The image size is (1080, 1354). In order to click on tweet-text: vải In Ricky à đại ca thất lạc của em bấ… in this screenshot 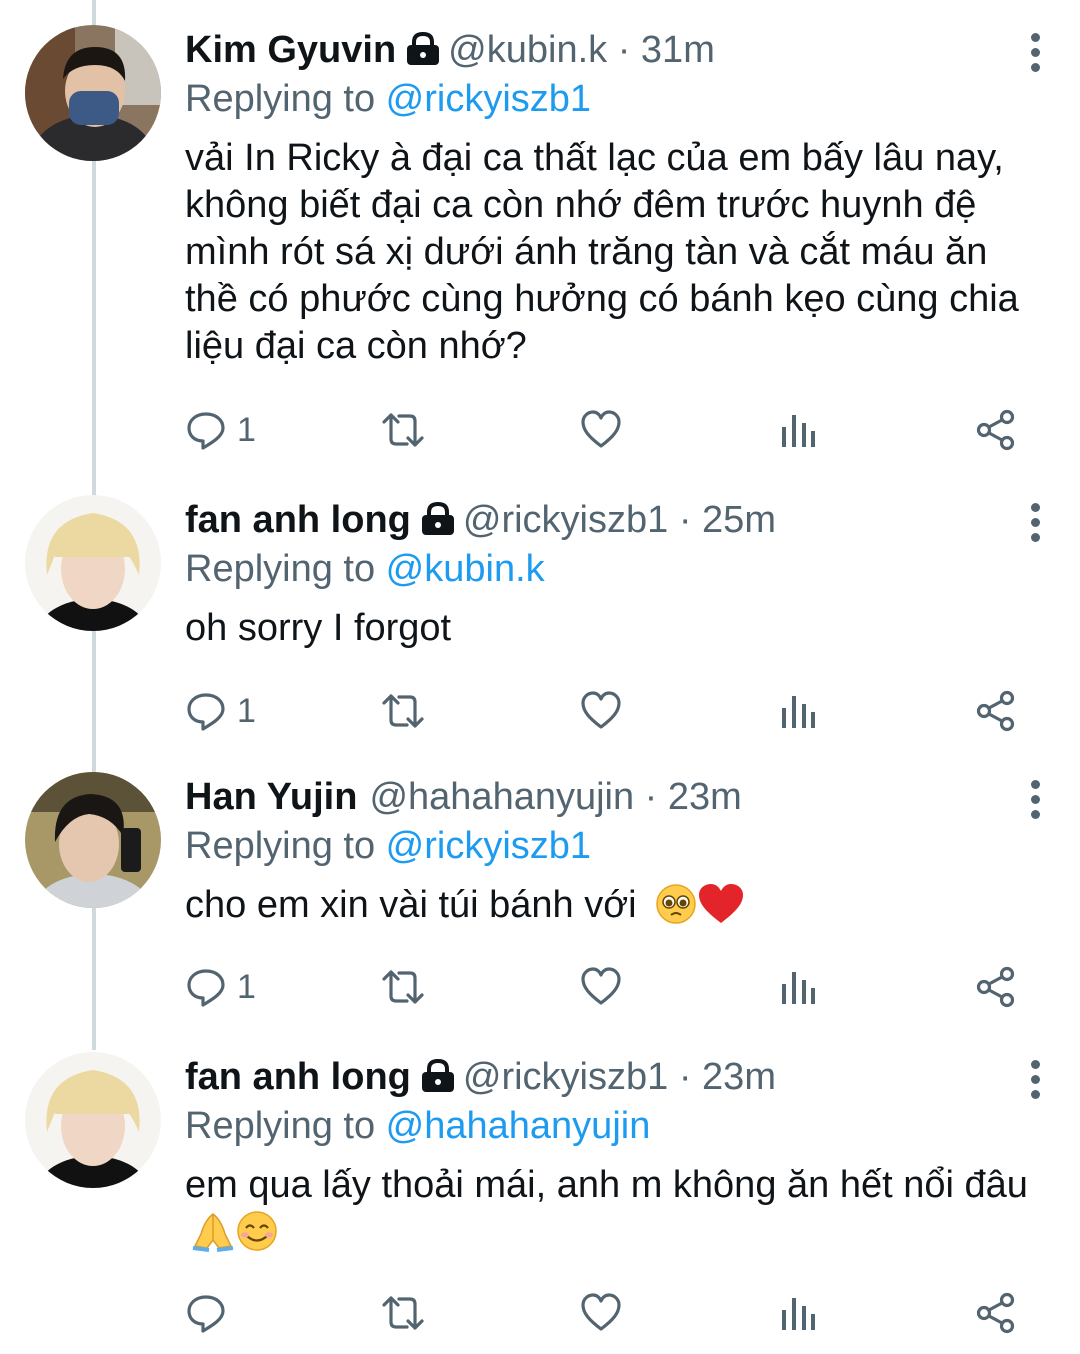, I will do `click(602, 252)`.